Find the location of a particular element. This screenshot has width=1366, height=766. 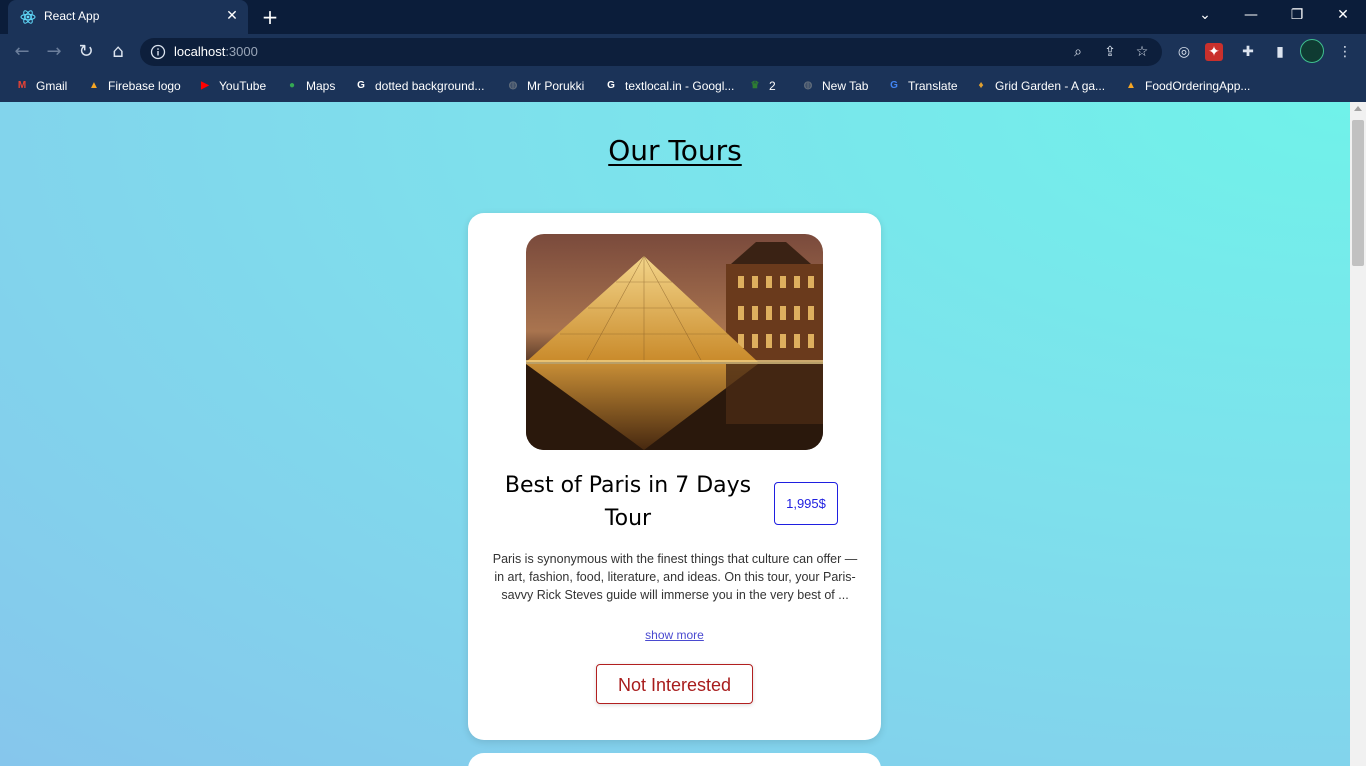

react-icon is located at coordinates (28, 17).